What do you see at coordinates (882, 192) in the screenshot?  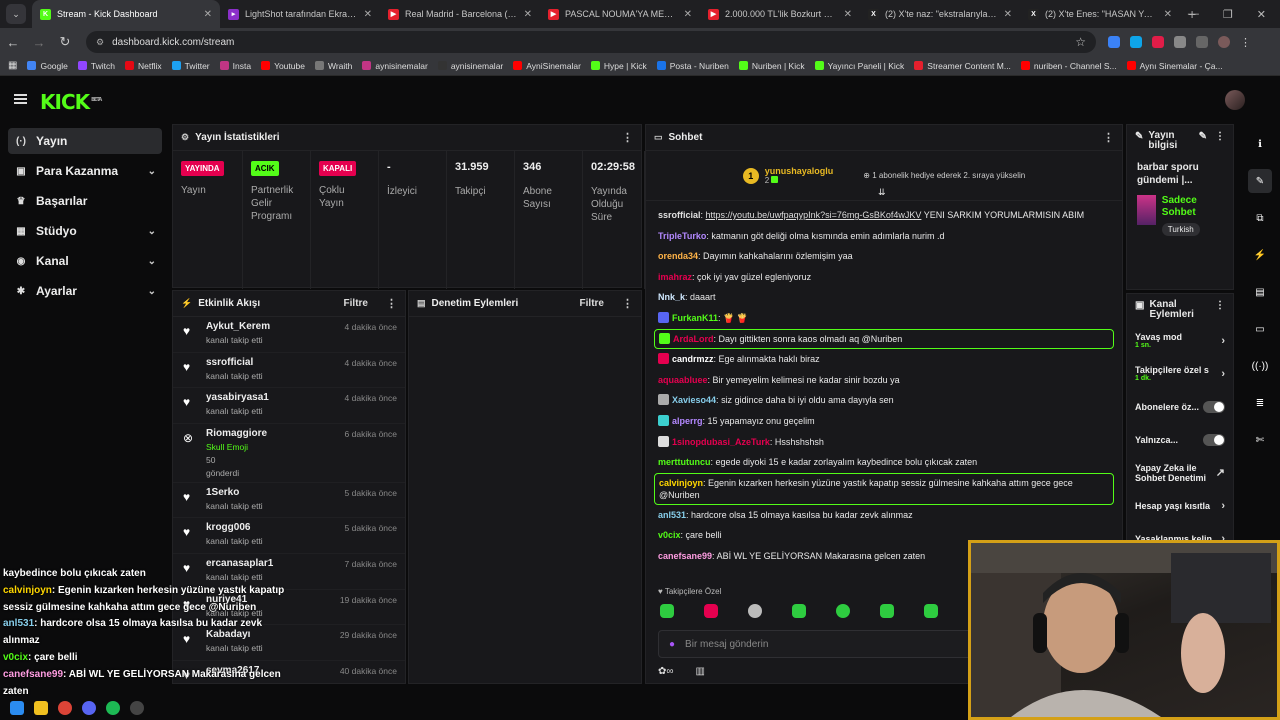 I see `collapse-icon: ⇊` at bounding box center [882, 192].